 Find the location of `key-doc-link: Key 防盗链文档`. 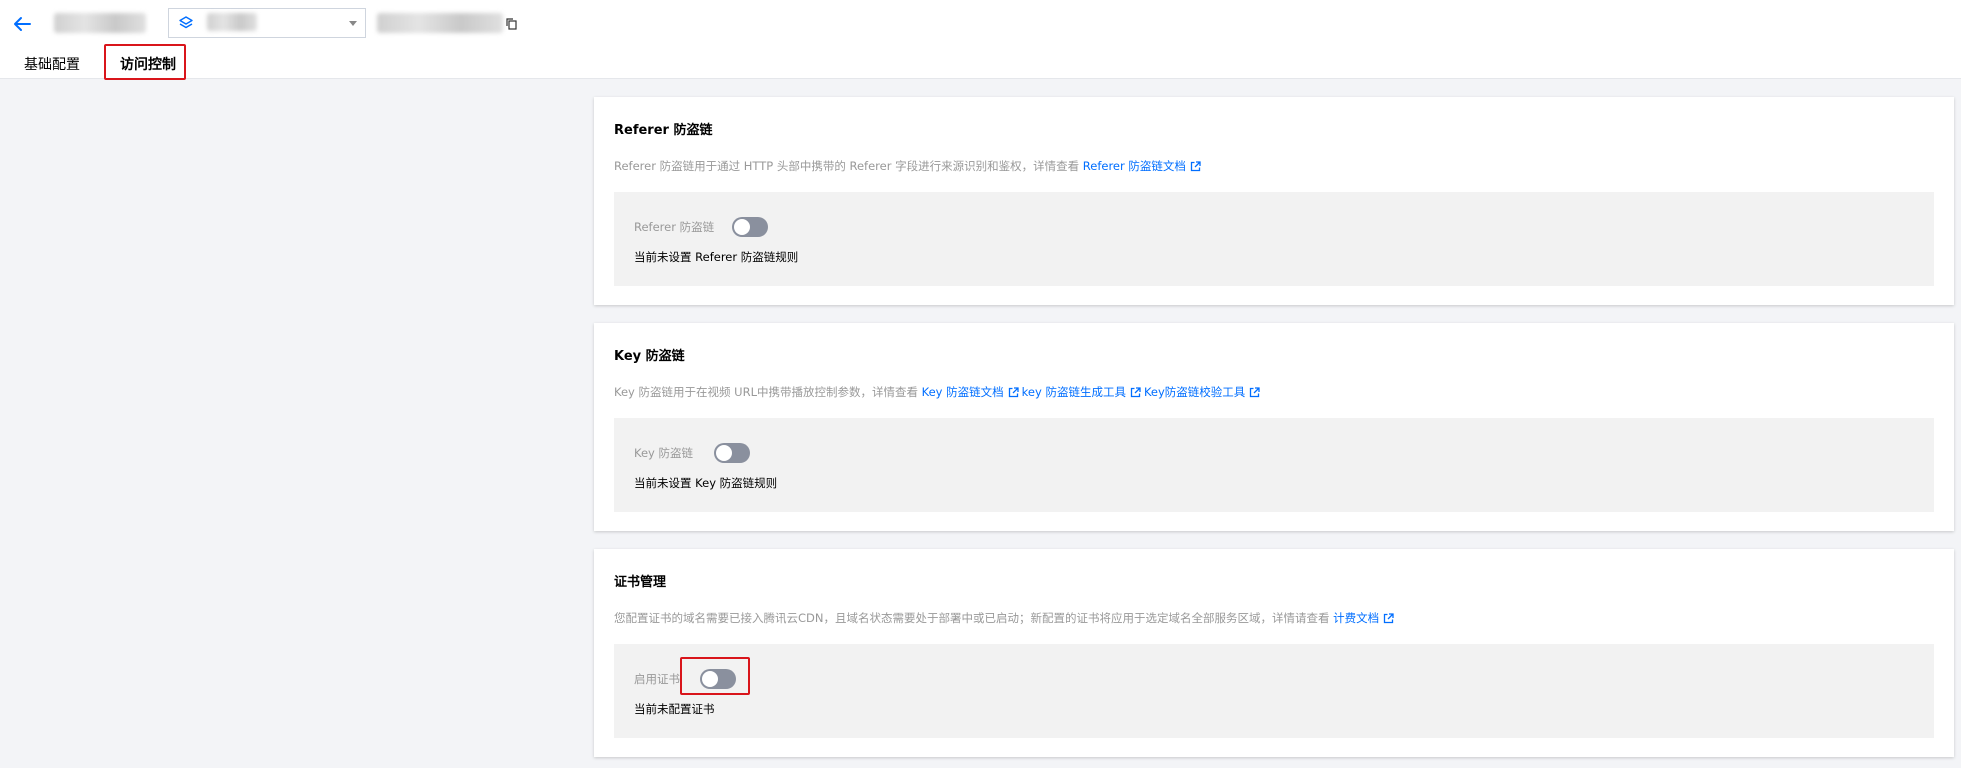

key-doc-link: Key 防盗链文档 is located at coordinates (972, 392).